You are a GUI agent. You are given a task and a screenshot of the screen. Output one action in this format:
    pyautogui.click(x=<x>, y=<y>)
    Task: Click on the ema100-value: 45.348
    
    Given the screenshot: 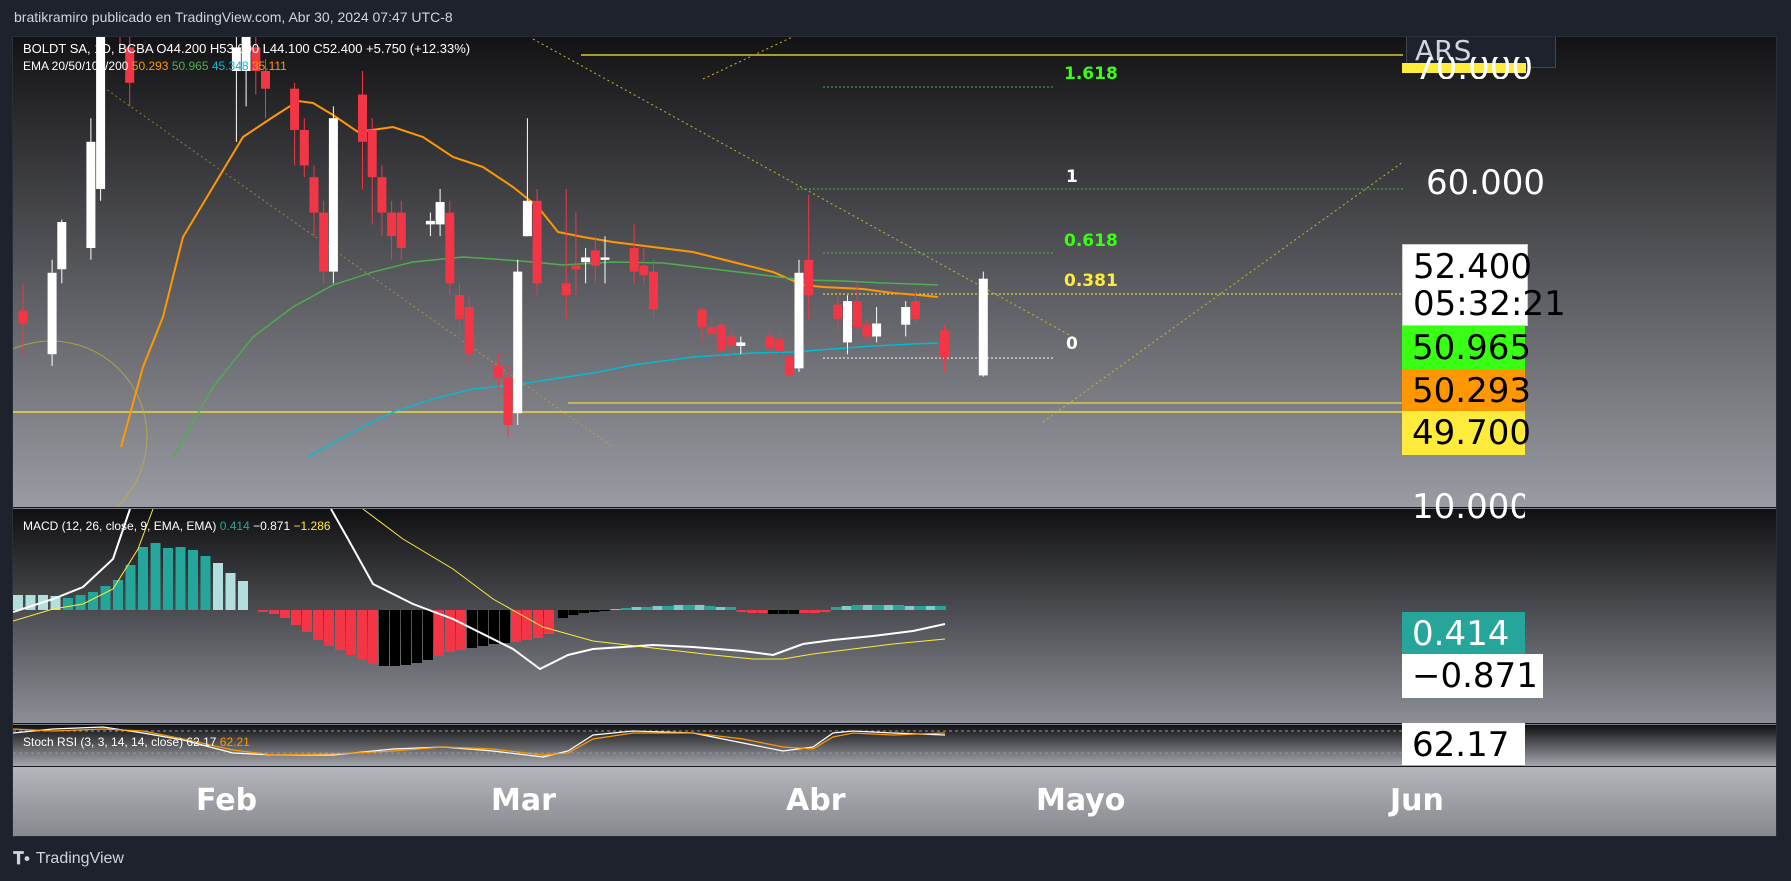 What is the action you would take?
    pyautogui.click(x=230, y=66)
    